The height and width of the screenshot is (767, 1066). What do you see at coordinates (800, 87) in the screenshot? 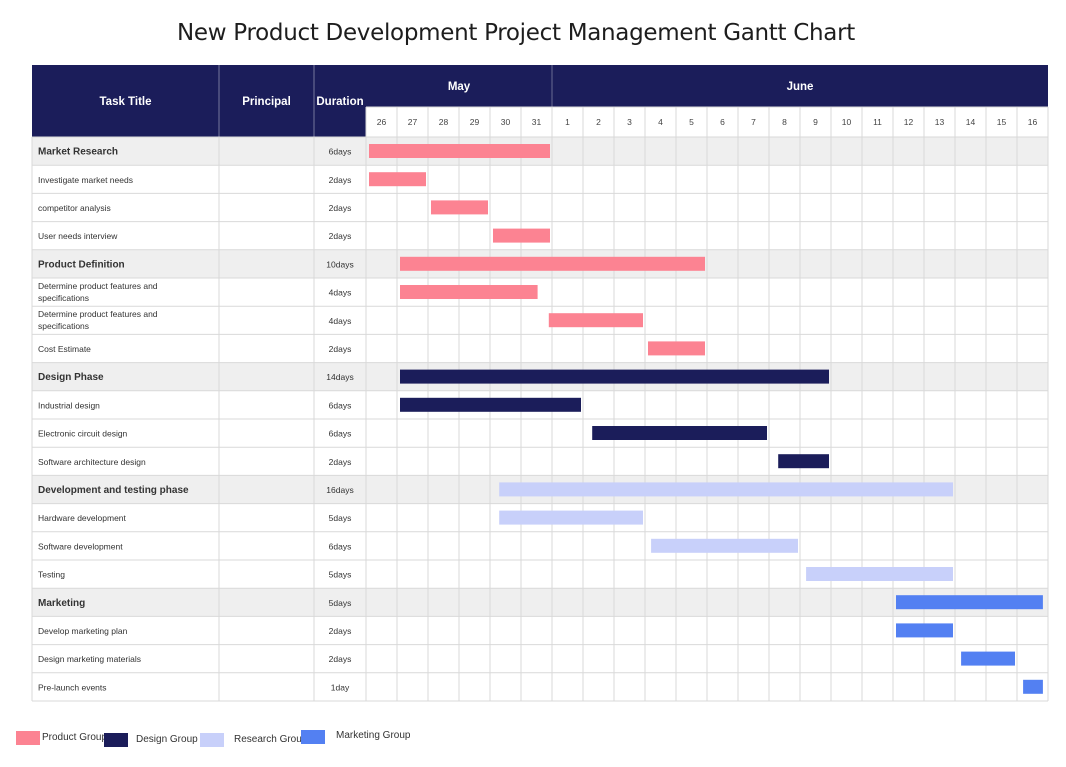
I see `month-label: June` at bounding box center [800, 87].